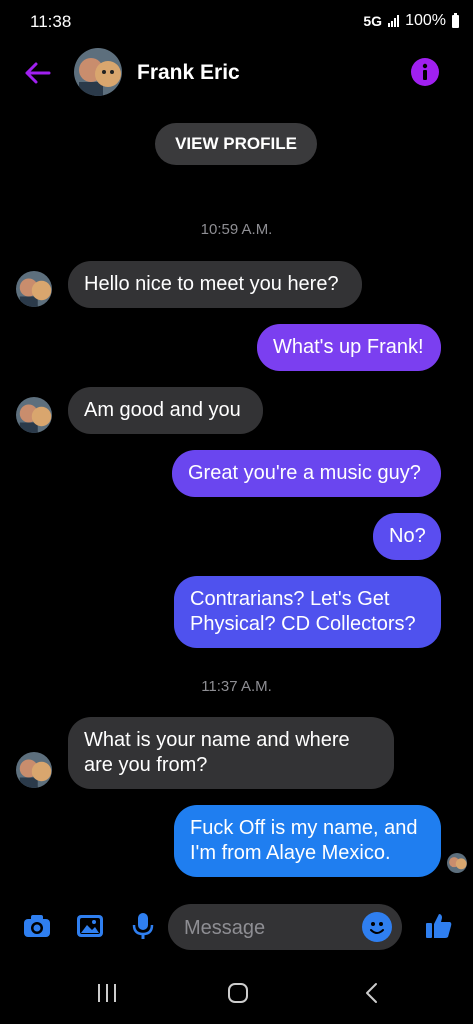 Image resolution: width=473 pixels, height=1024 pixels. Describe the element at coordinates (236, 144) in the screenshot. I see `view-profile-button: VIEW PROFILE` at that location.